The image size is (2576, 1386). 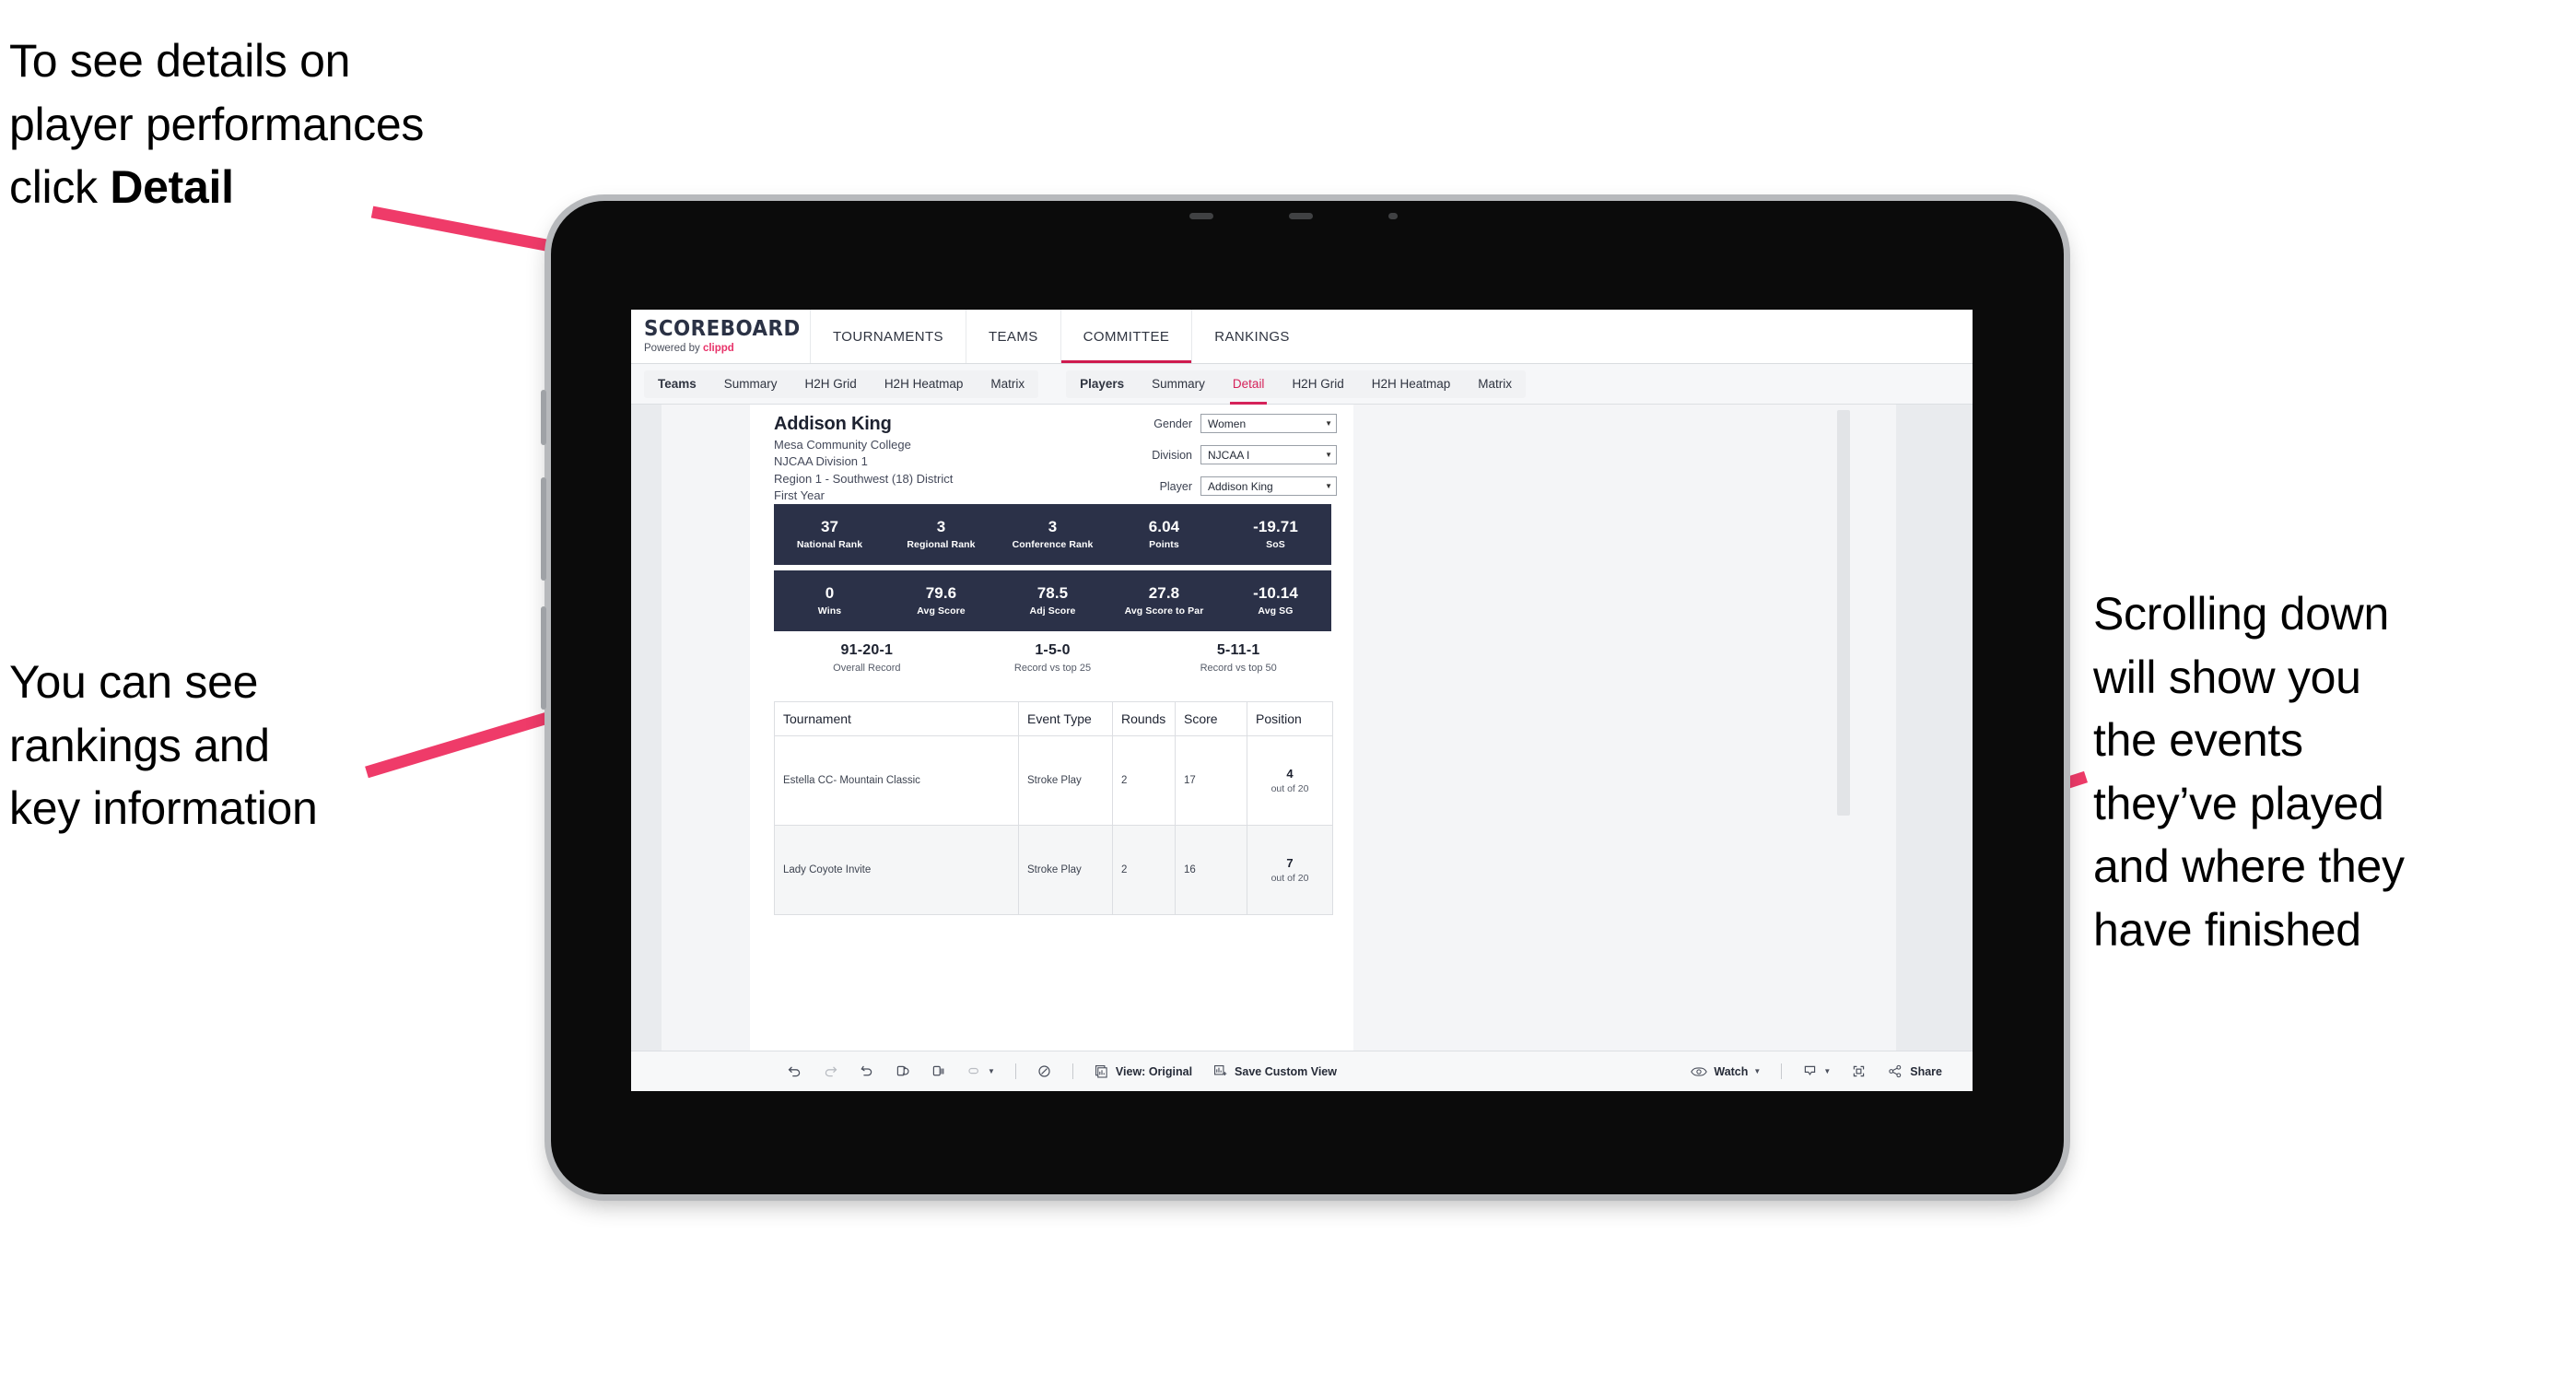 What do you see at coordinates (1926, 1071) in the screenshot?
I see `share-label: Share` at bounding box center [1926, 1071].